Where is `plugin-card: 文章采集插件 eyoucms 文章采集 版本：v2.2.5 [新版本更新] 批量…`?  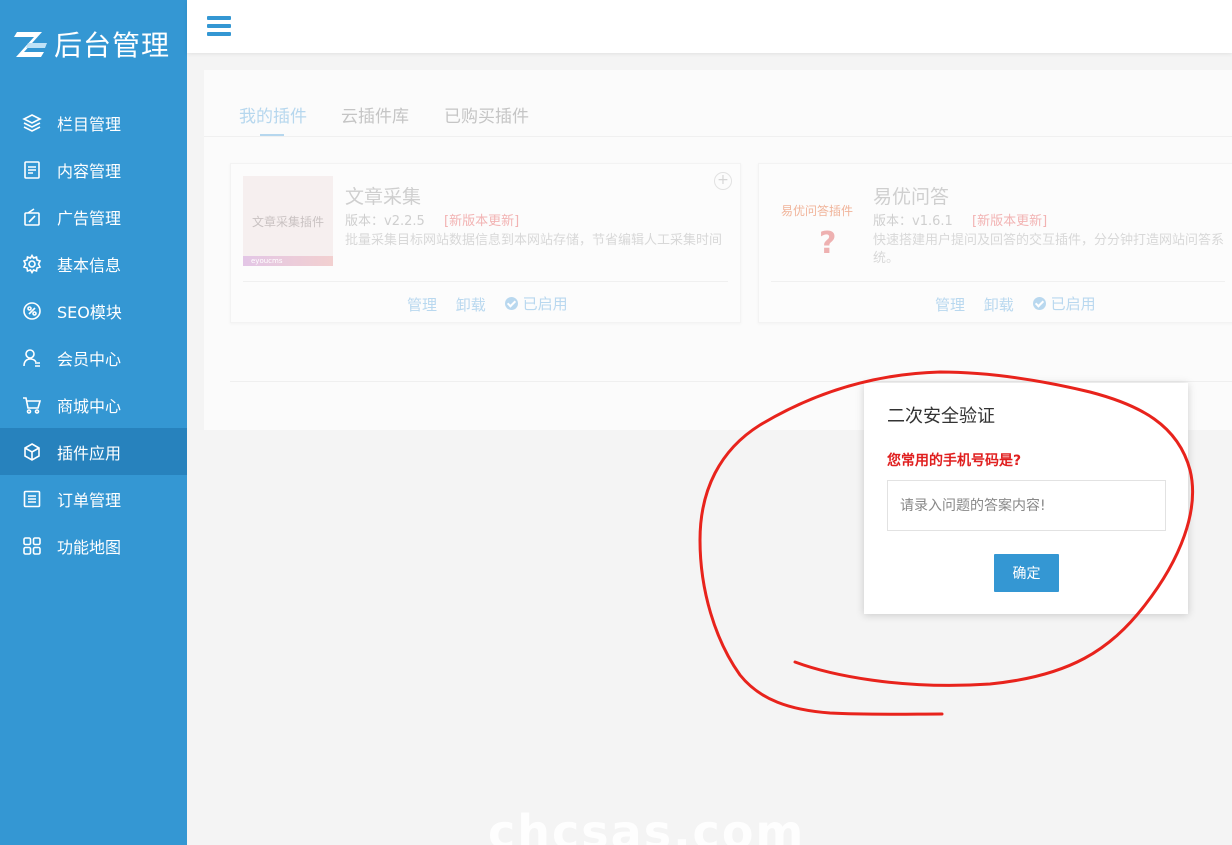
plugin-card: 文章采集插件 eyoucms 文章采集 版本：v2.2.5 [新版本更新] 批量… is located at coordinates (485, 243).